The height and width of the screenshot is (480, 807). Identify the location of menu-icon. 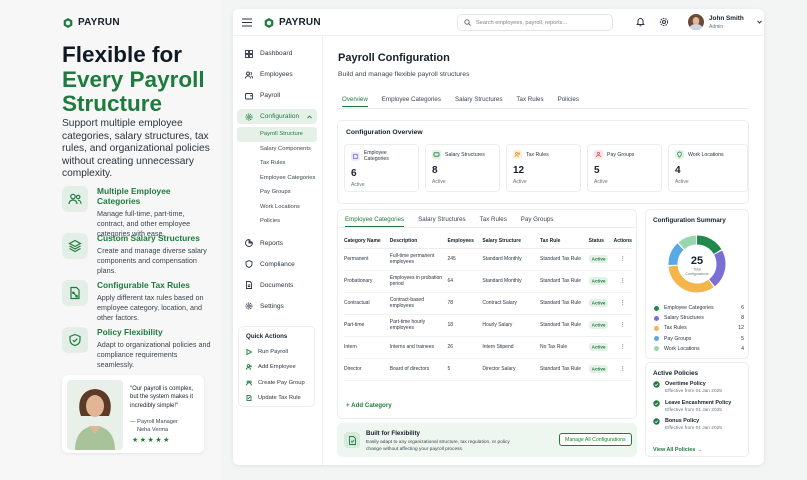
(247, 22).